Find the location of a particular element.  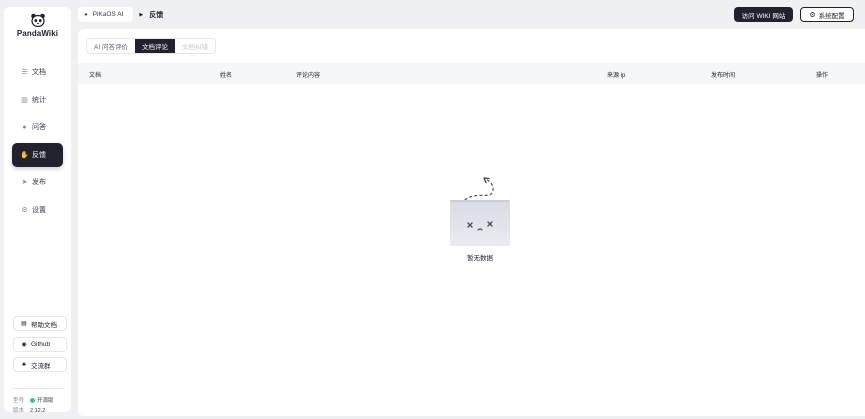

sidebar-item-settings: ⚙ 设置 is located at coordinates (37, 210).